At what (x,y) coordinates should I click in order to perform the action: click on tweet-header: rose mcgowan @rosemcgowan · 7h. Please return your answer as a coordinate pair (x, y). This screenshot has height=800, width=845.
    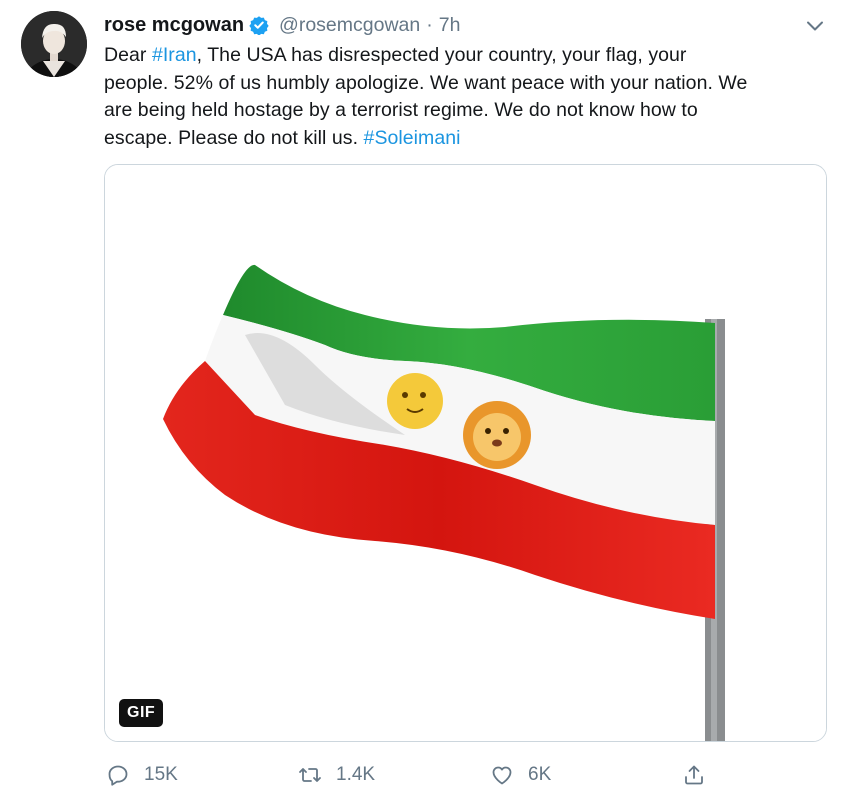
    Looking at the image, I should click on (282, 25).